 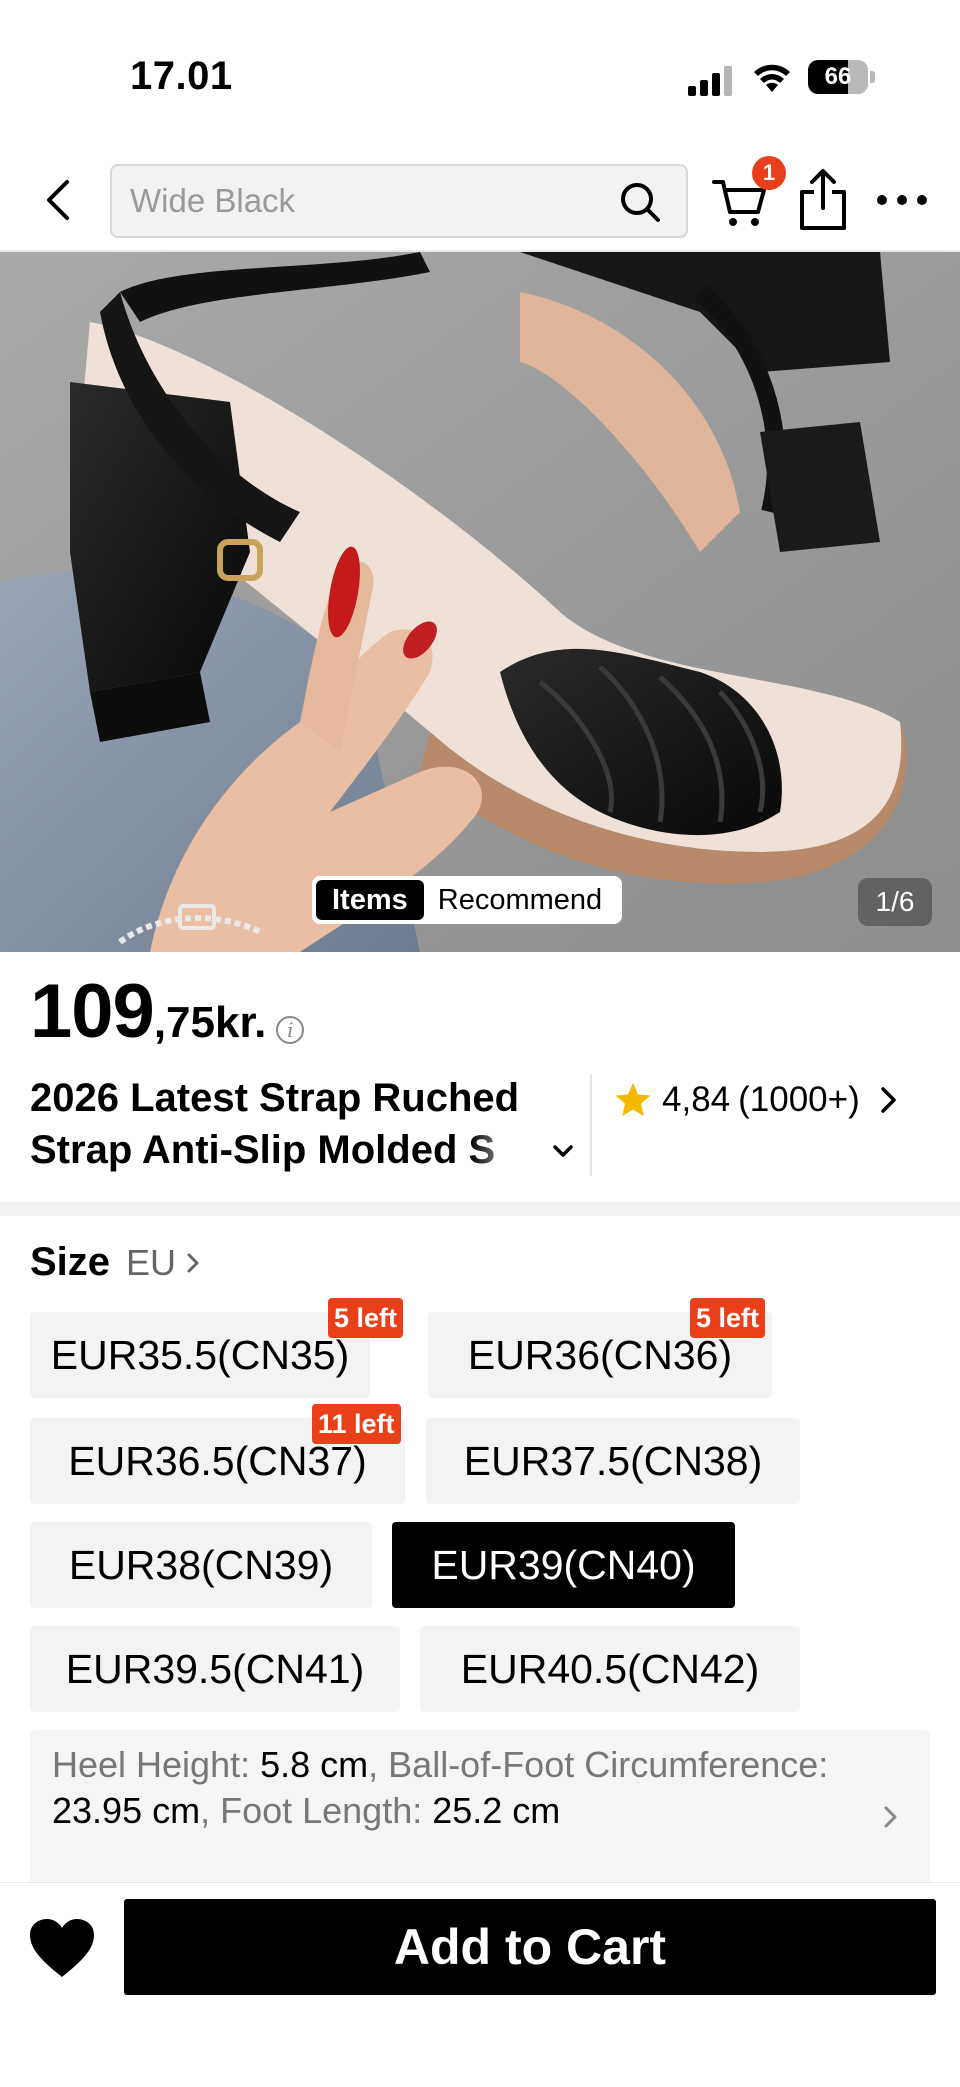 I want to click on search-input: Wide Black, so click(x=399, y=201).